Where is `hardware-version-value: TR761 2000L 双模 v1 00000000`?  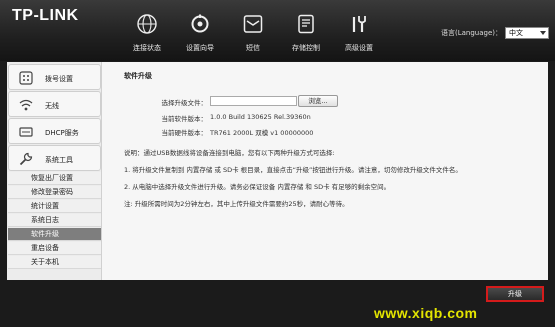
hardware-version-value: TR761 2000L 双模 v1 00000000 is located at coordinates (262, 133).